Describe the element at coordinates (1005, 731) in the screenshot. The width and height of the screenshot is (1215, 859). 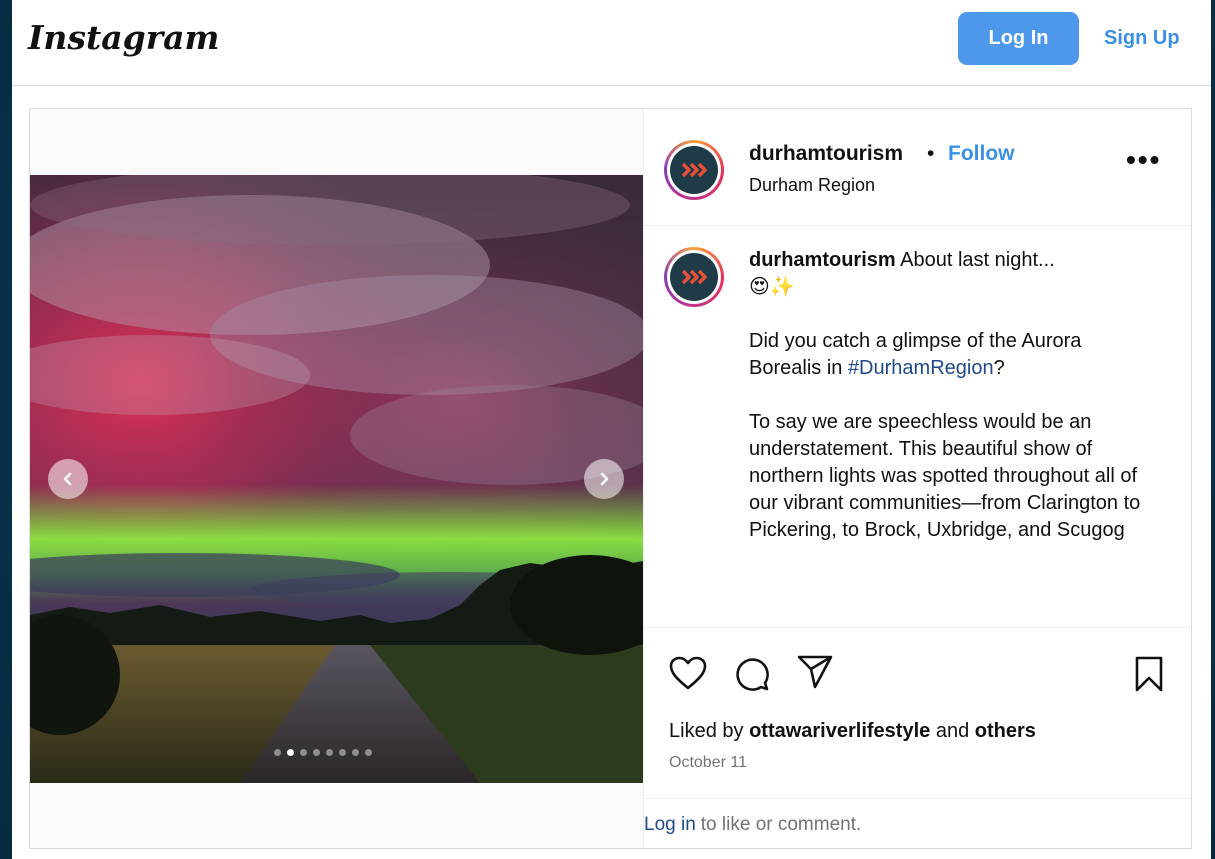
I see `likes-others-link: others` at that location.